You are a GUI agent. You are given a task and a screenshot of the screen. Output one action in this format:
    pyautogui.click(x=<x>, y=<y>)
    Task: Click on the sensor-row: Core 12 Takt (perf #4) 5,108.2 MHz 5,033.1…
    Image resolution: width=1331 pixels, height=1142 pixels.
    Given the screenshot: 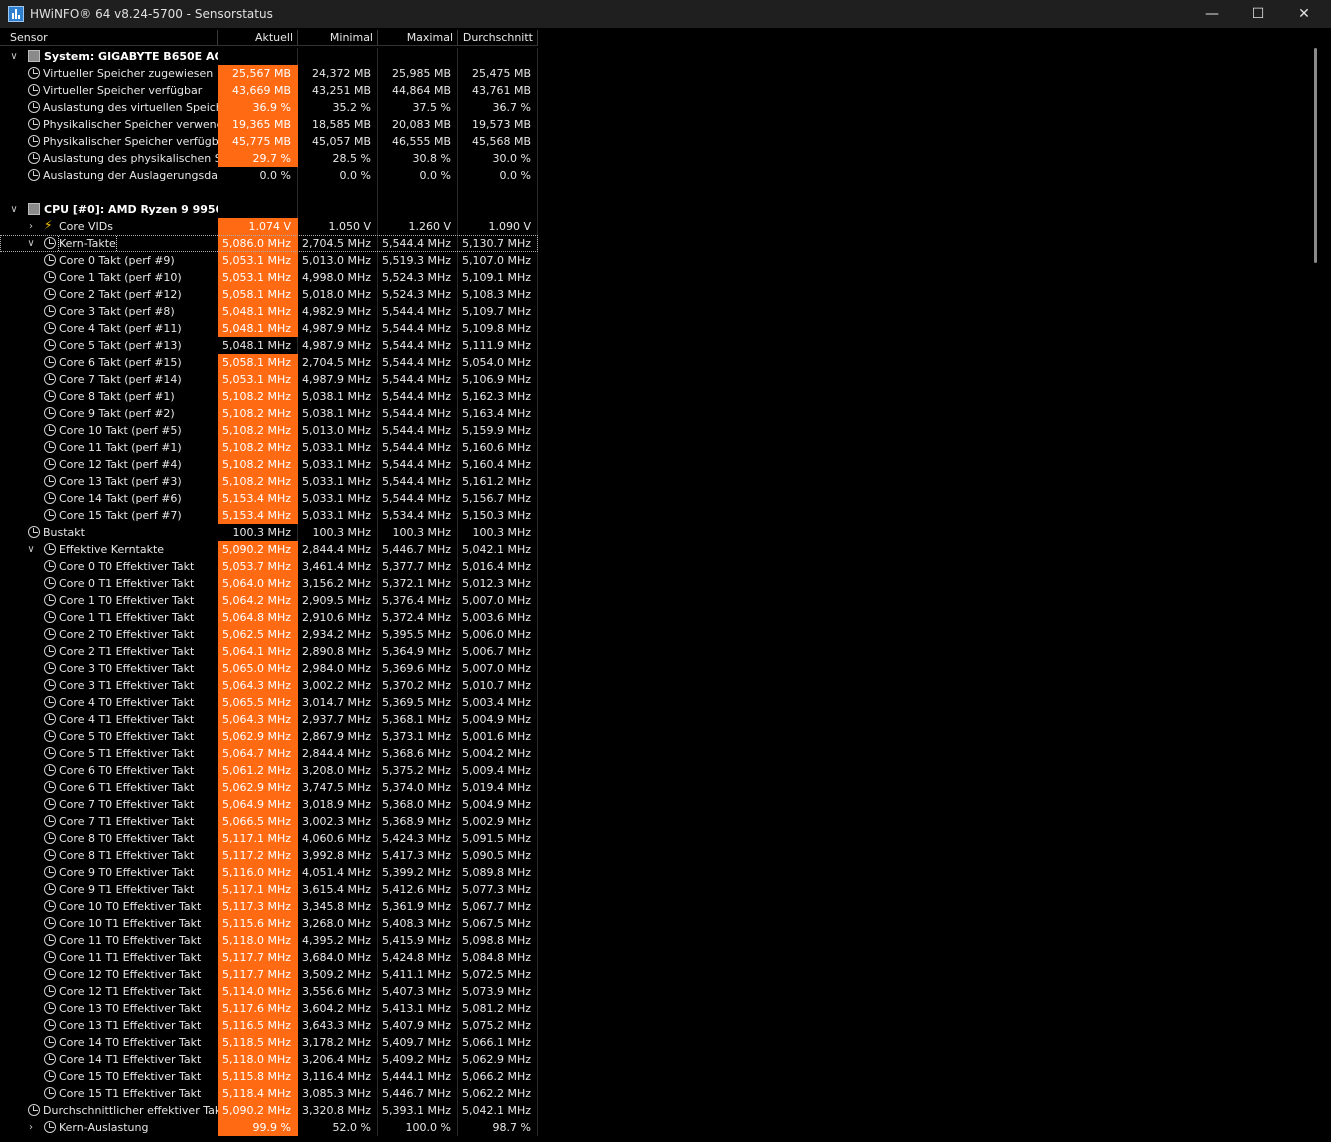 What is the action you would take?
    pyautogui.click(x=269, y=464)
    